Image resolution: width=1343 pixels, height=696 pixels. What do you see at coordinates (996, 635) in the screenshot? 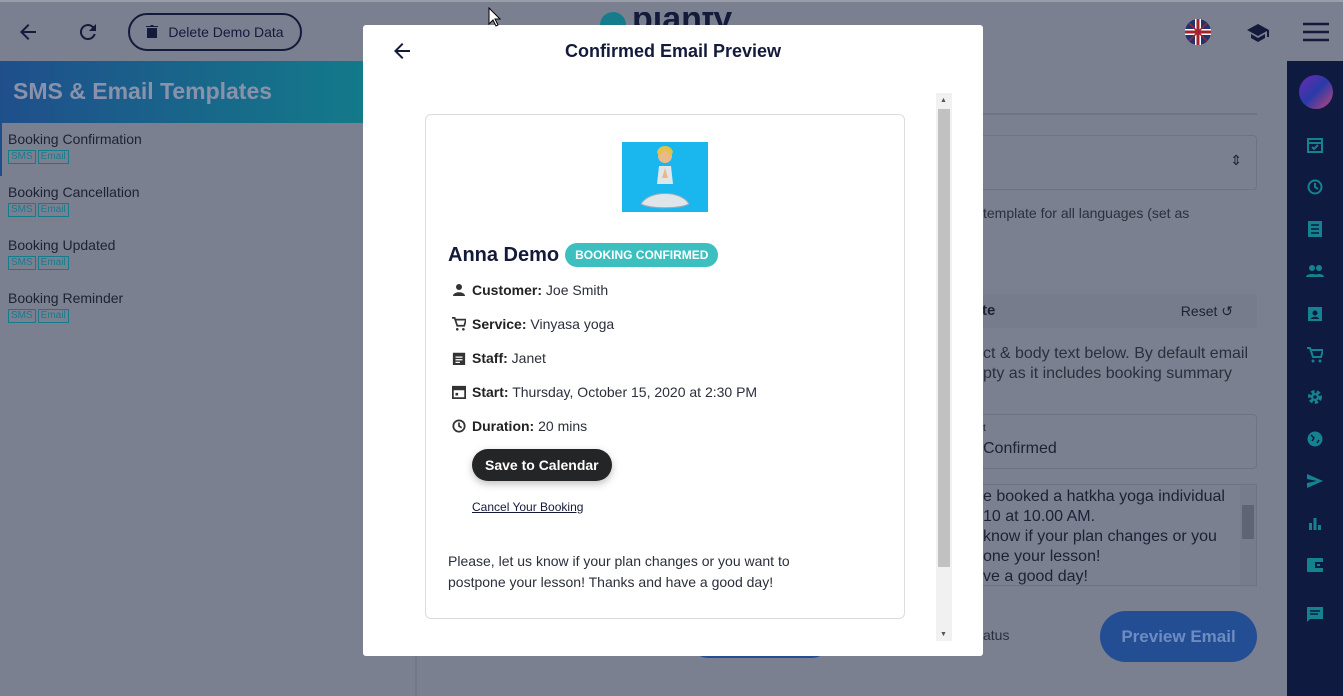
I see `status-label: atus` at bounding box center [996, 635].